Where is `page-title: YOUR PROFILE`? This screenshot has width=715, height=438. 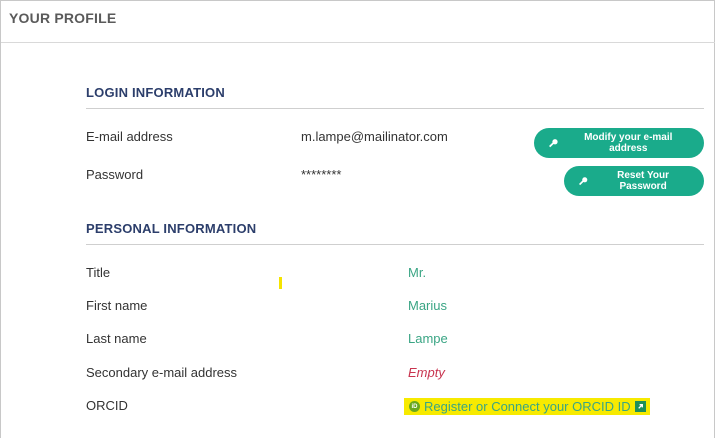 page-title: YOUR PROFILE is located at coordinates (63, 18).